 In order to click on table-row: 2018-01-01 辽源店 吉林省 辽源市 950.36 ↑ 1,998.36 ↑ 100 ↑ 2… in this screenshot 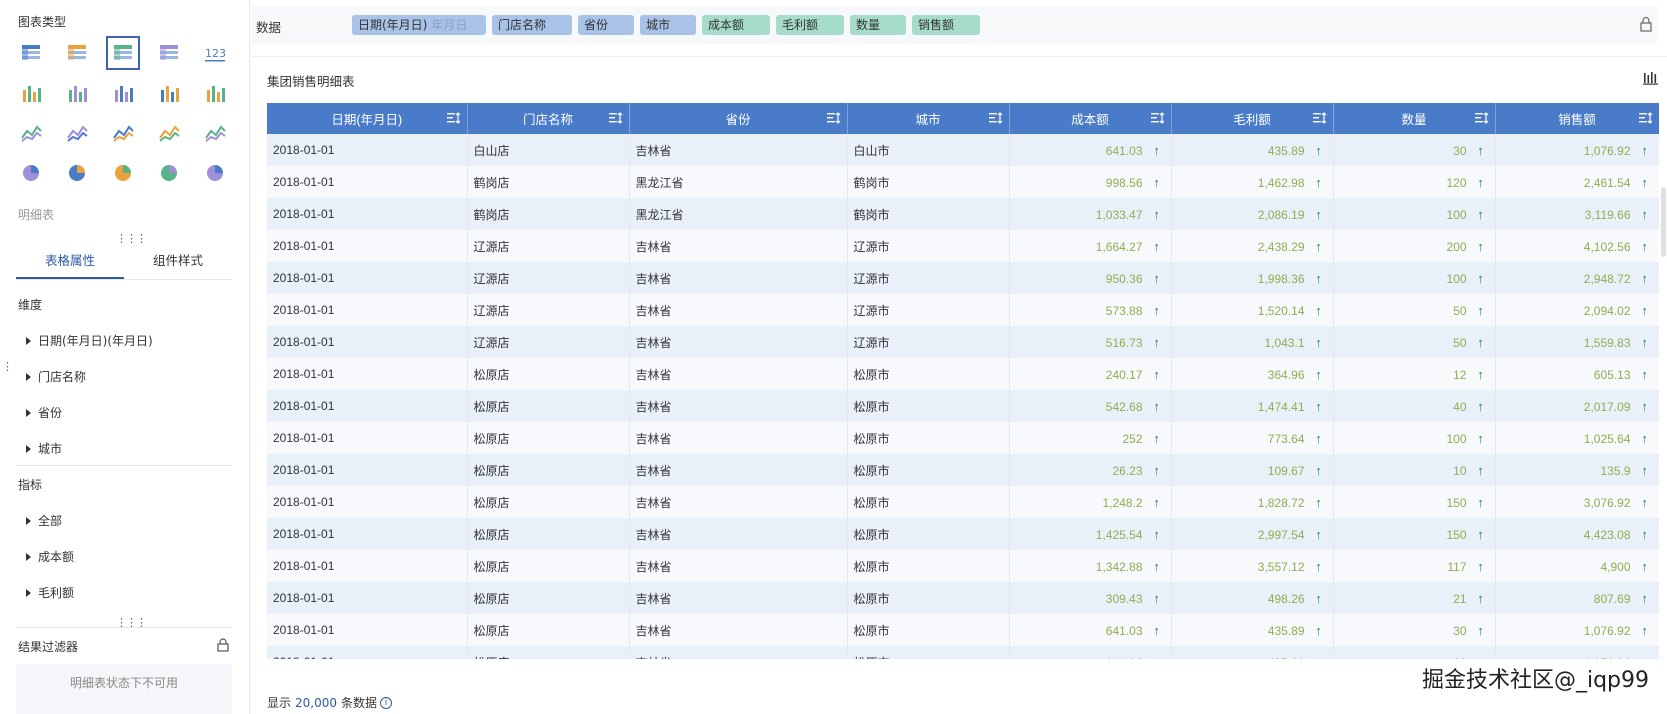, I will do `click(963, 278)`.